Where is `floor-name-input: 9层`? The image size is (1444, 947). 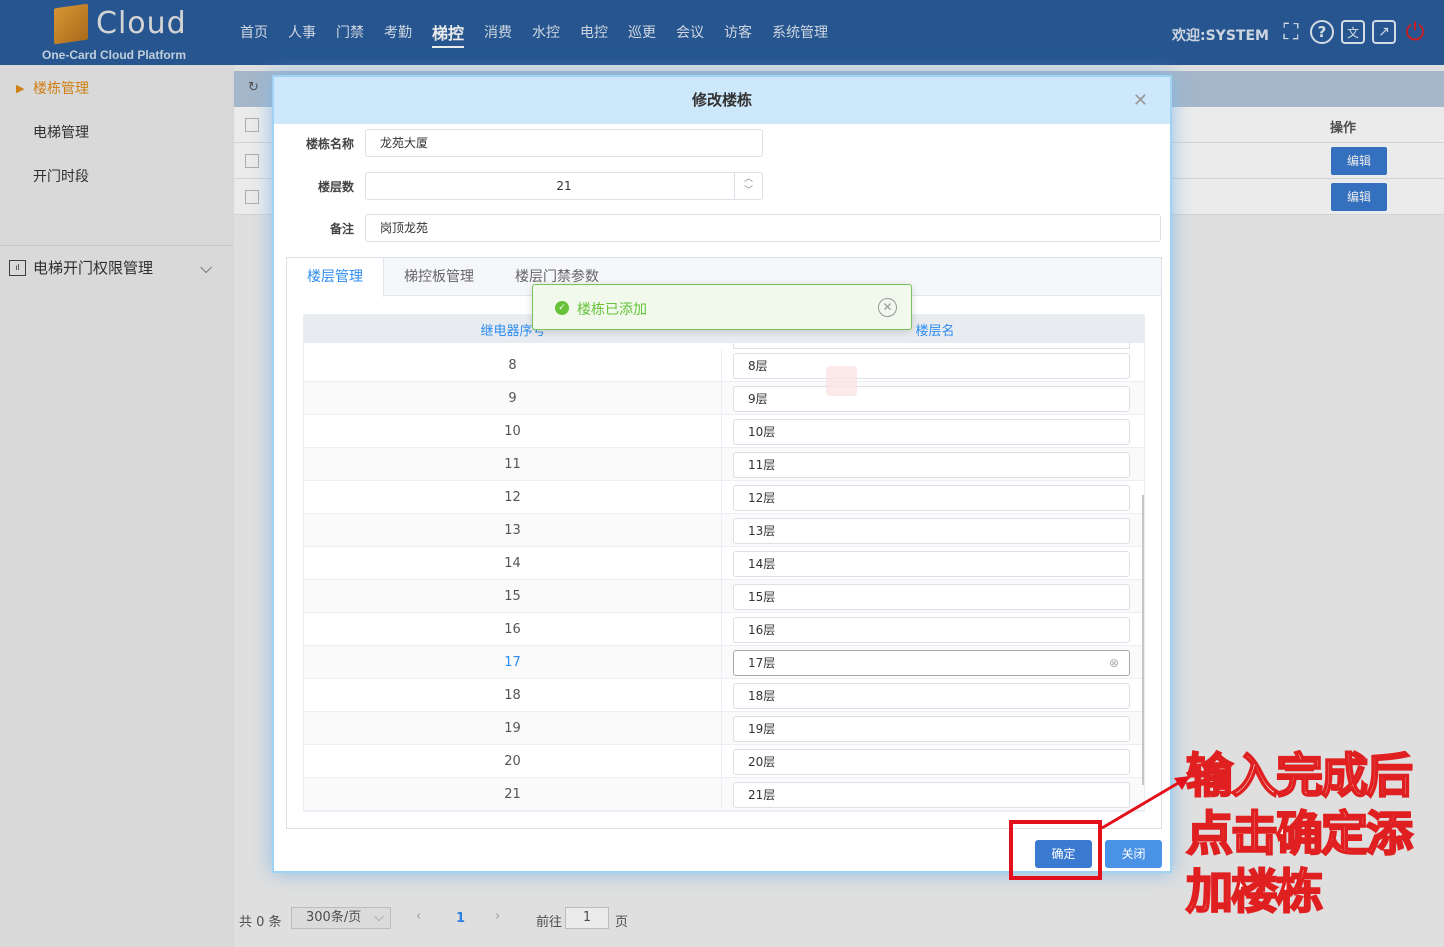
floor-name-input: 9层 is located at coordinates (931, 399).